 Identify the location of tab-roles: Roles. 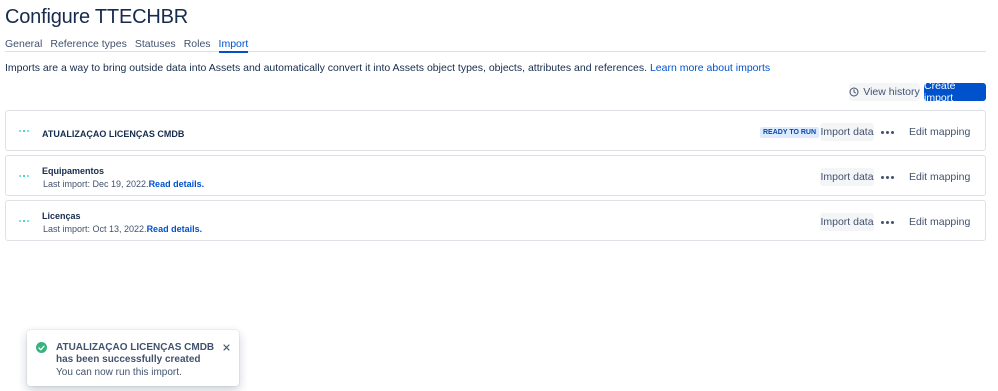
(197, 44).